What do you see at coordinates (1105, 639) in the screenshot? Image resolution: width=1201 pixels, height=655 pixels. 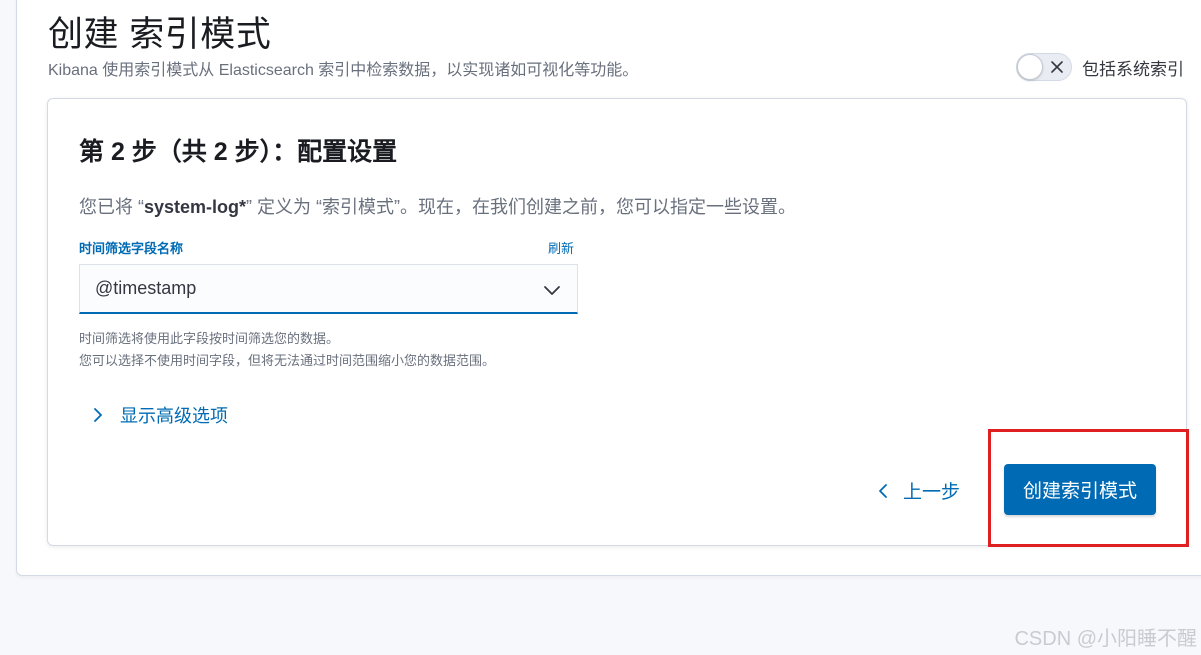 I see `watermark: CSDN @小阳睡不醒` at bounding box center [1105, 639].